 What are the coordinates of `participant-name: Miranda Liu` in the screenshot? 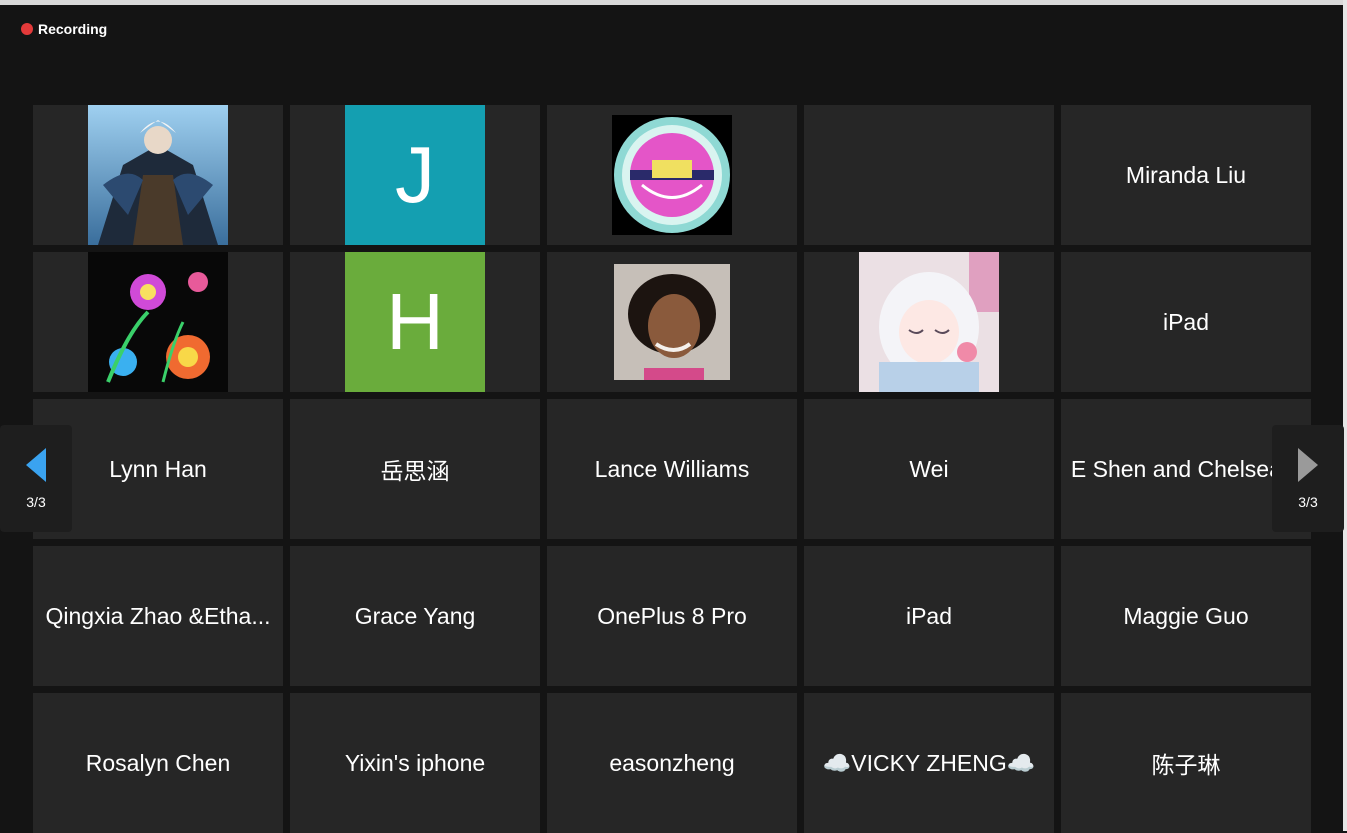 It's located at (1186, 174).